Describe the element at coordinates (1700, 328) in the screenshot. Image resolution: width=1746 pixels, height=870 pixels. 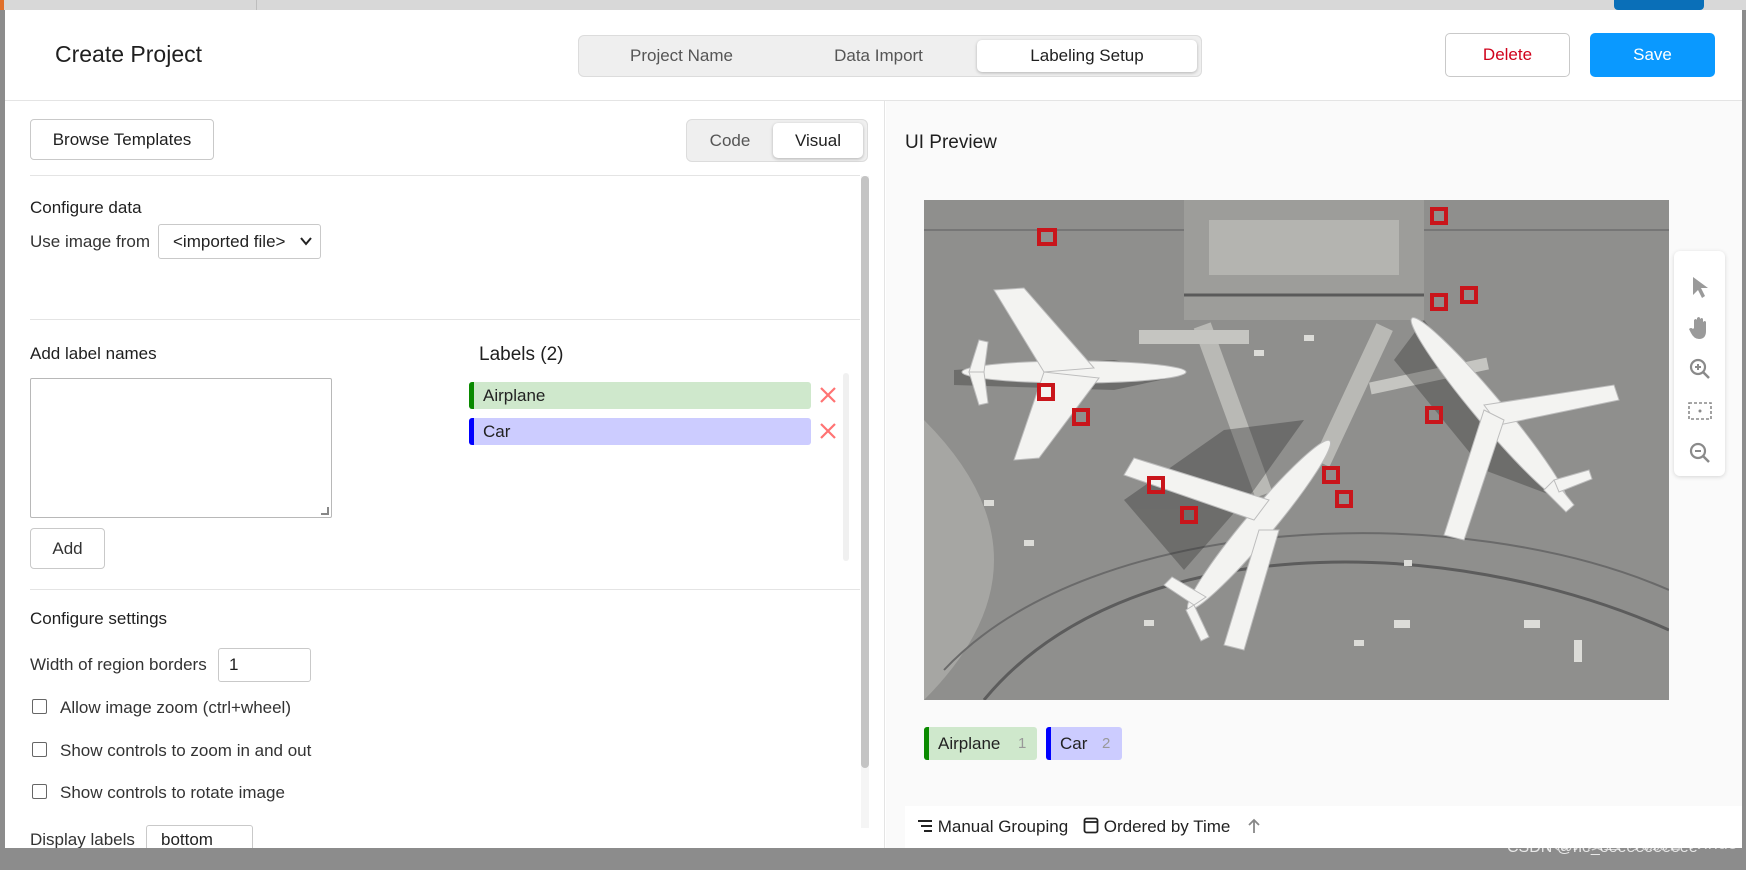
I see `hand-icon` at that location.